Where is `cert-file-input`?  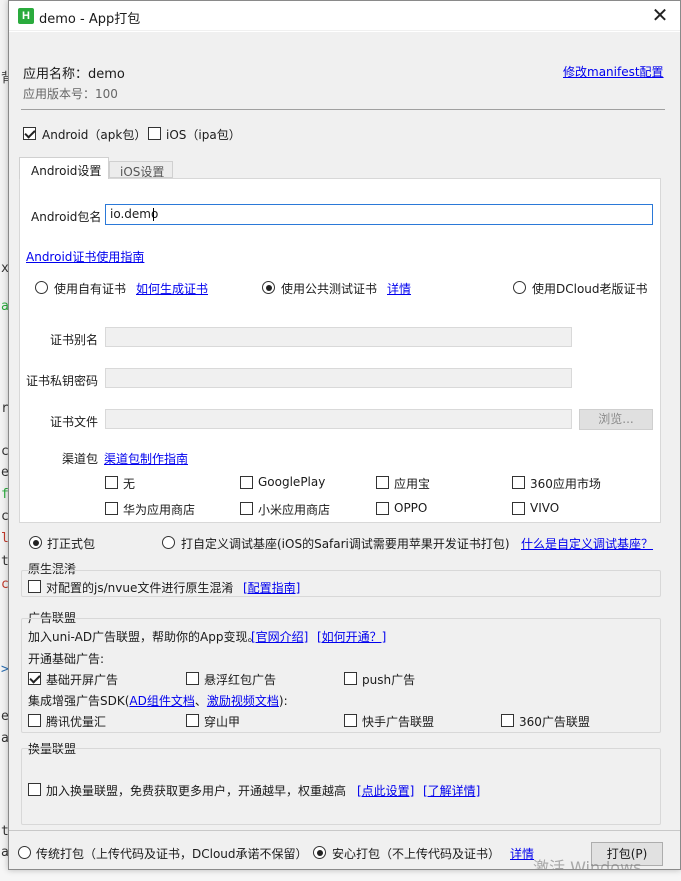
cert-file-input is located at coordinates (338, 419).